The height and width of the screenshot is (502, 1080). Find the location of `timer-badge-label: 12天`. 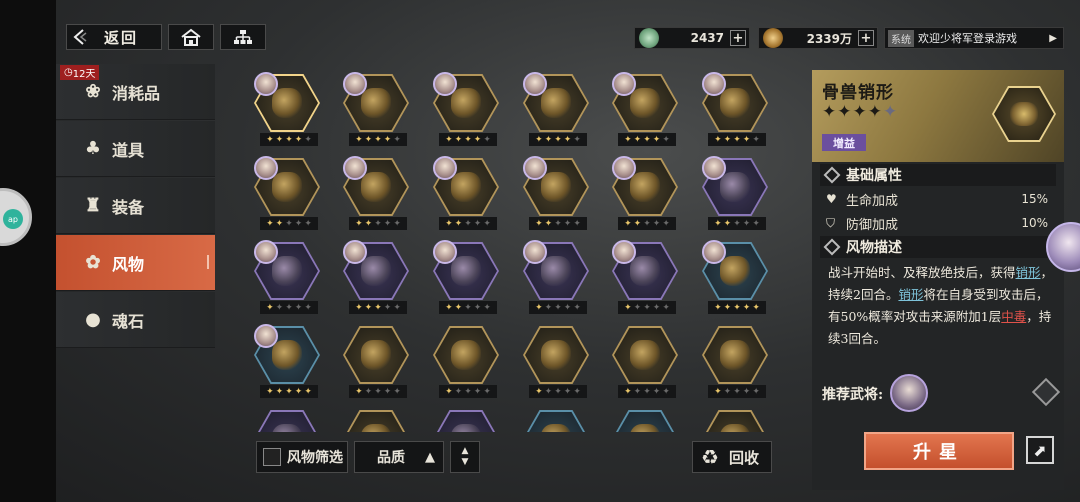

timer-badge-label: 12天 is located at coordinates (84, 74).